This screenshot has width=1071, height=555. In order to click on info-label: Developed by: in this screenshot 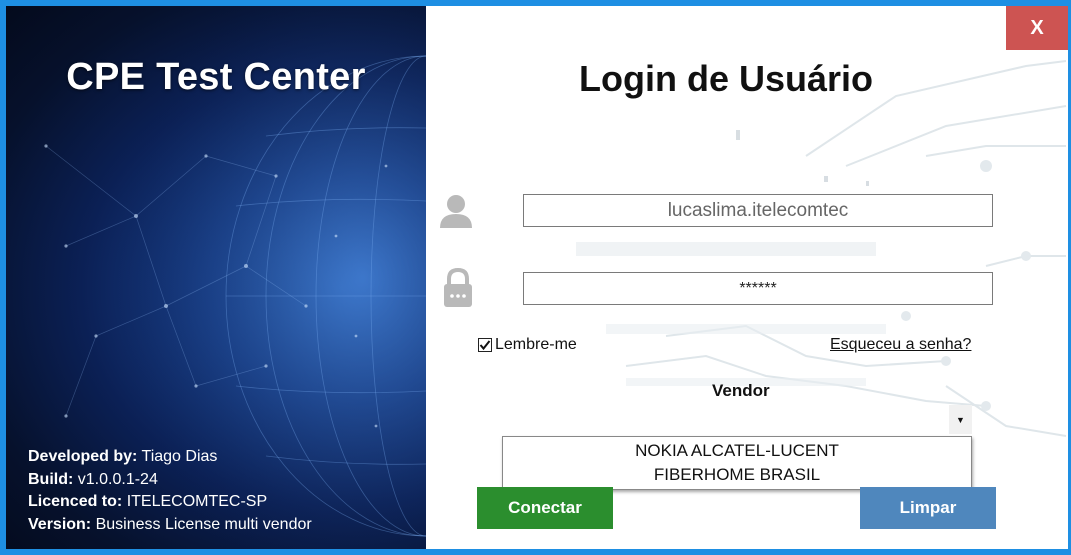, I will do `click(83, 456)`.